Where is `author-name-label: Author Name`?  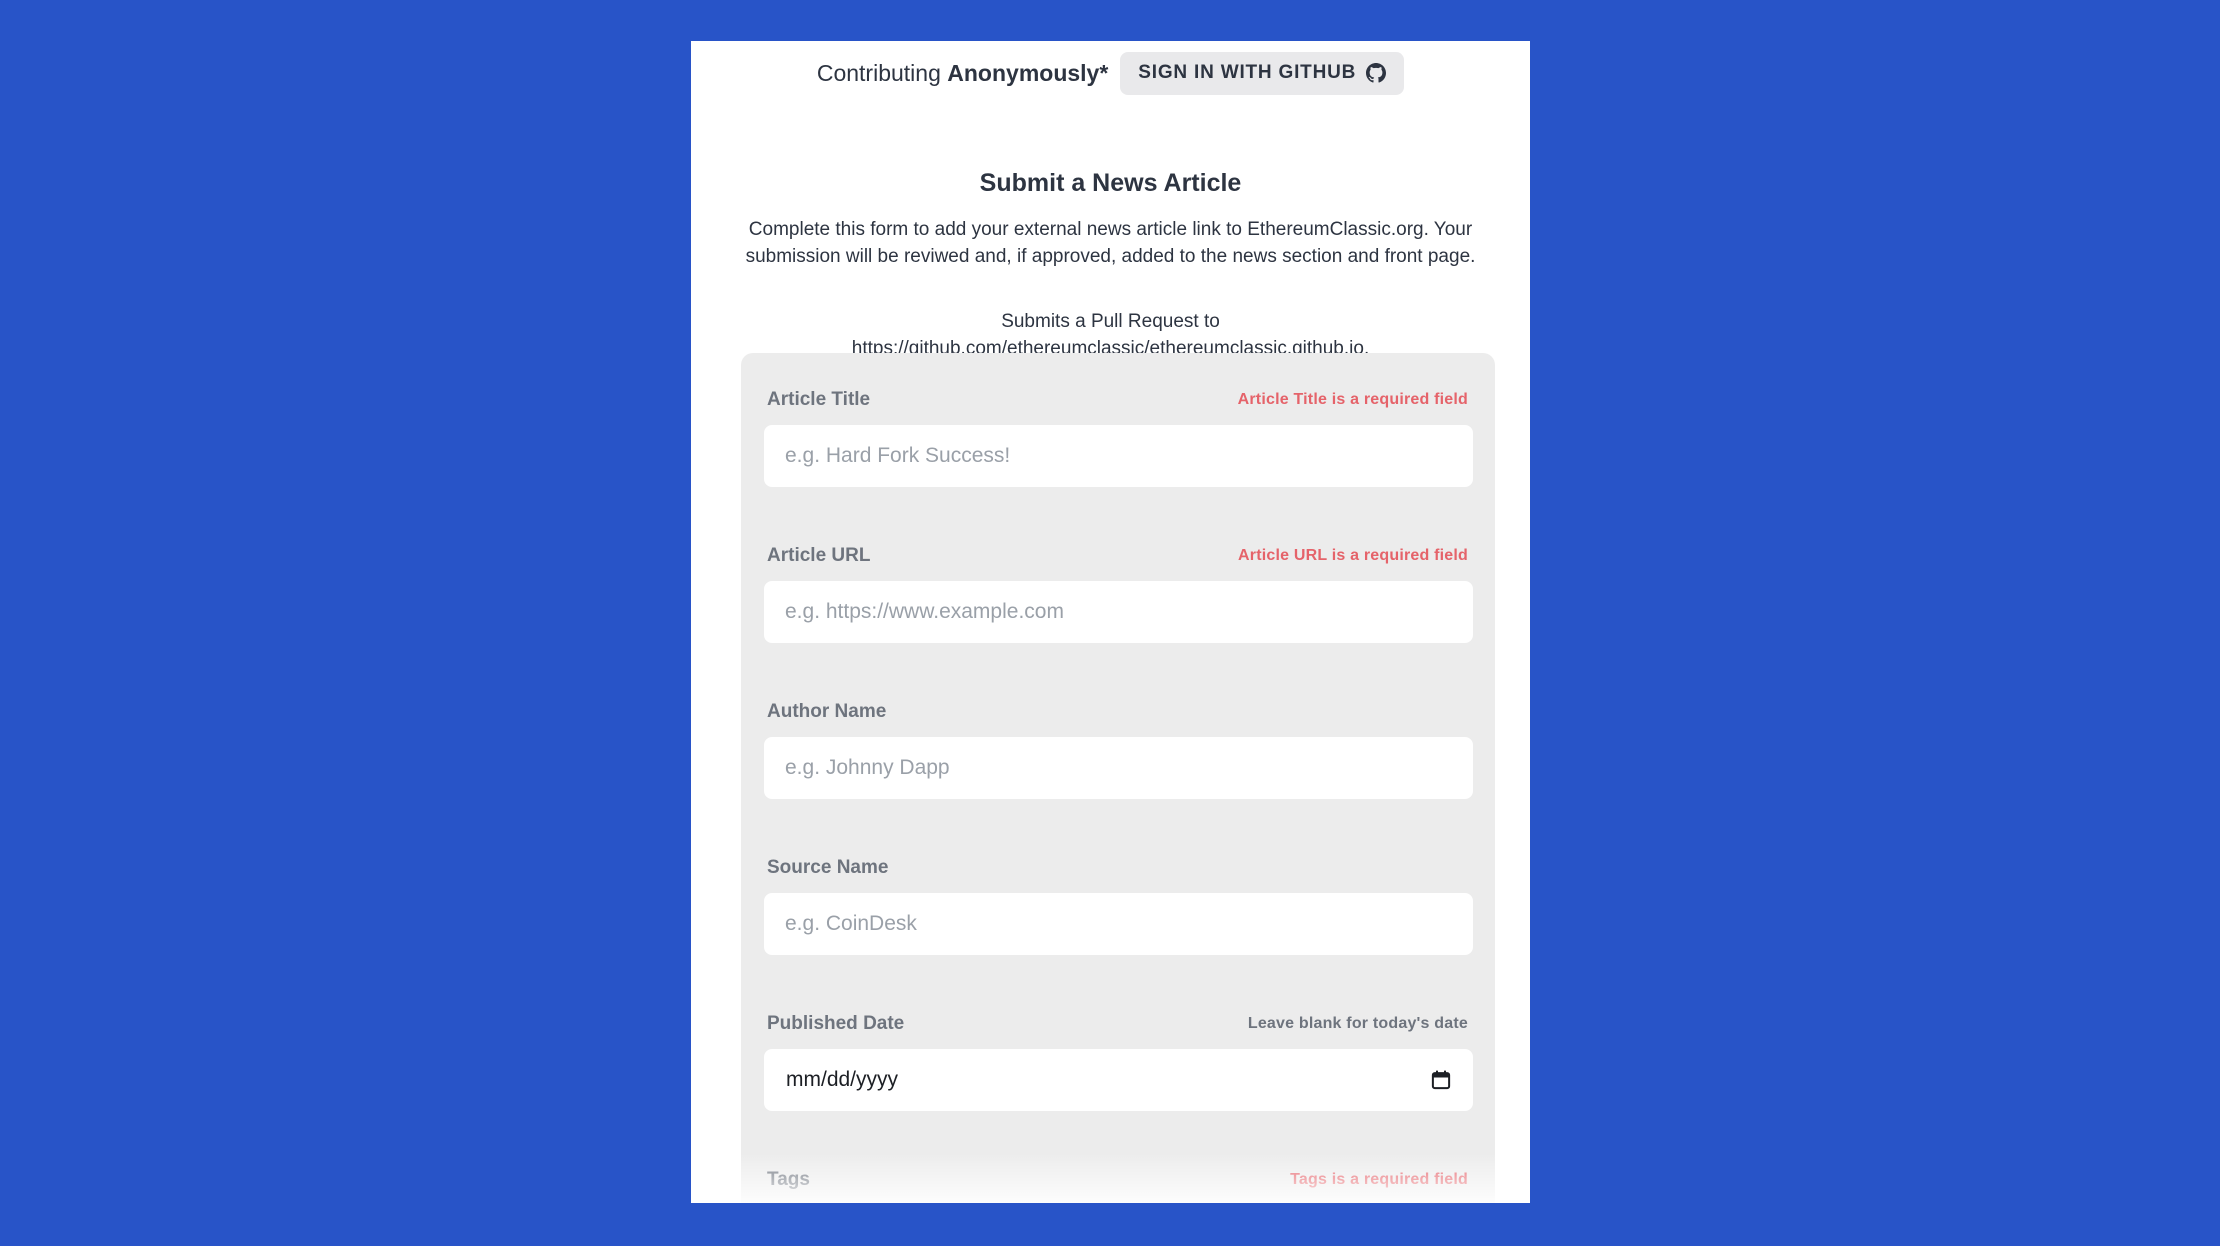 author-name-label: Author Name is located at coordinates (827, 711).